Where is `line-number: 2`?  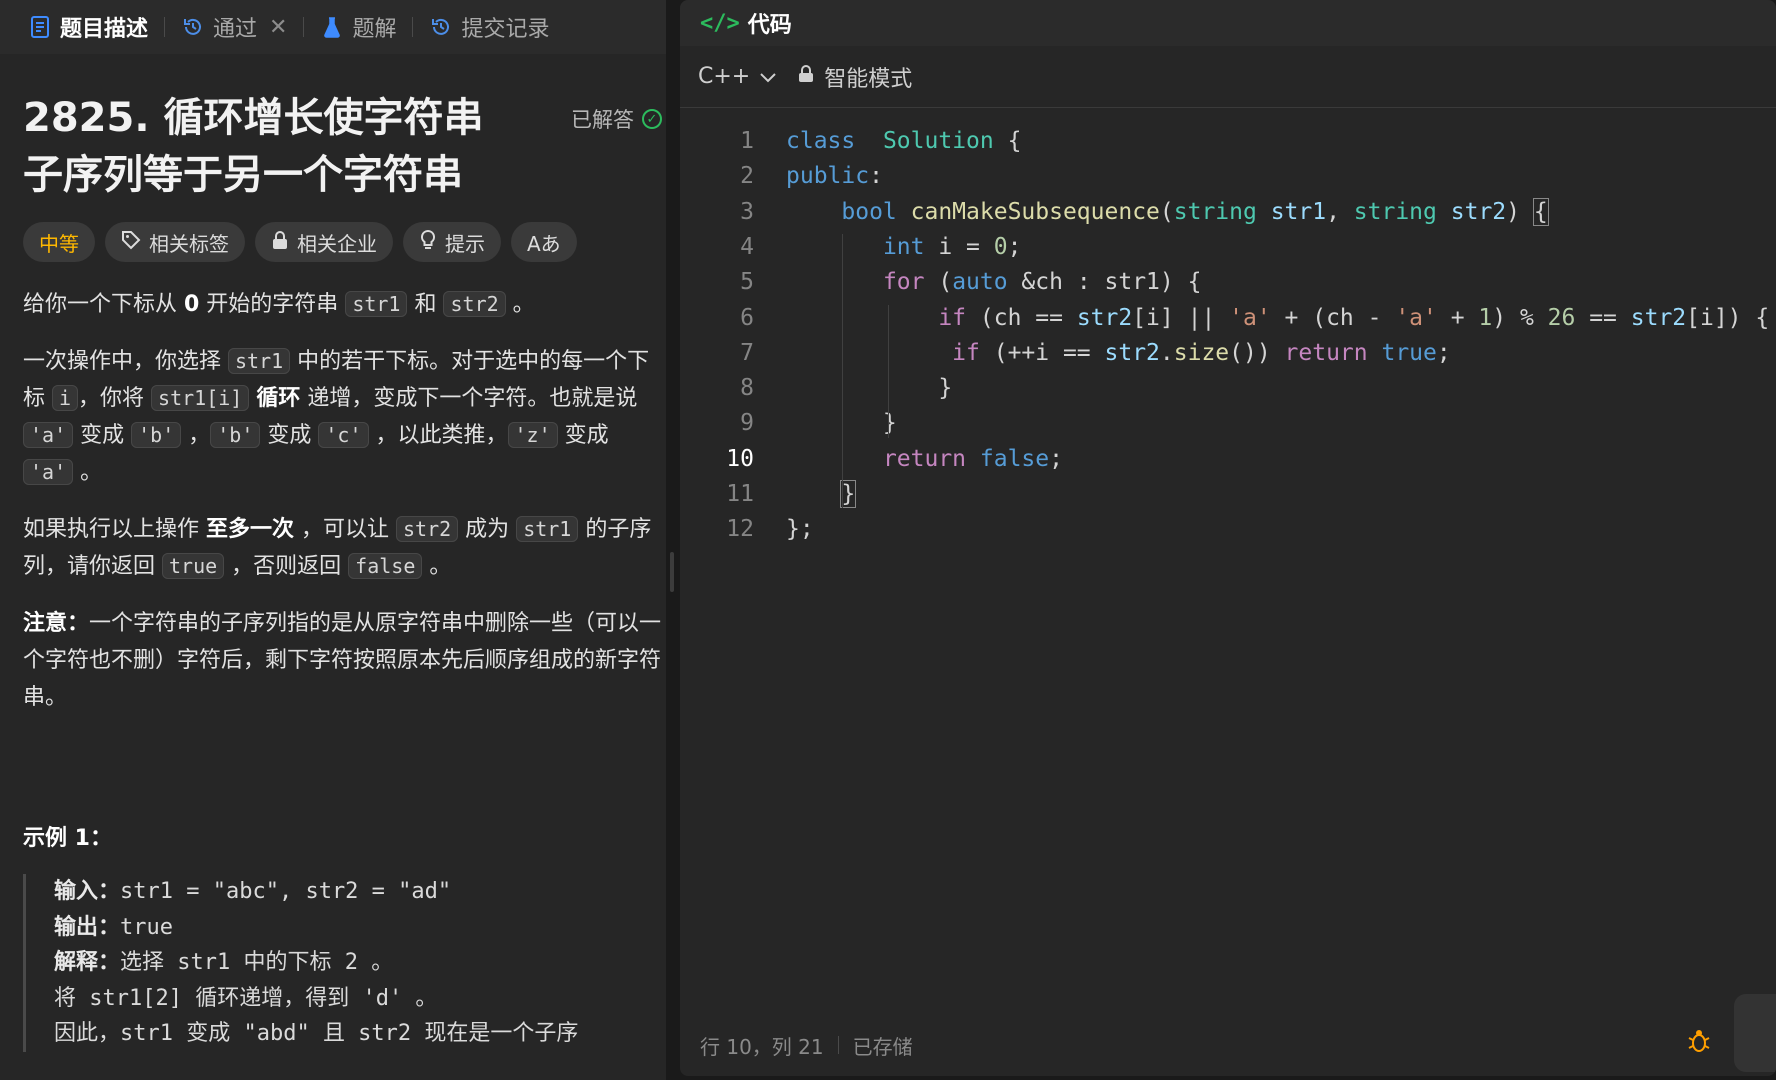 line-number: 2 is located at coordinates (747, 176).